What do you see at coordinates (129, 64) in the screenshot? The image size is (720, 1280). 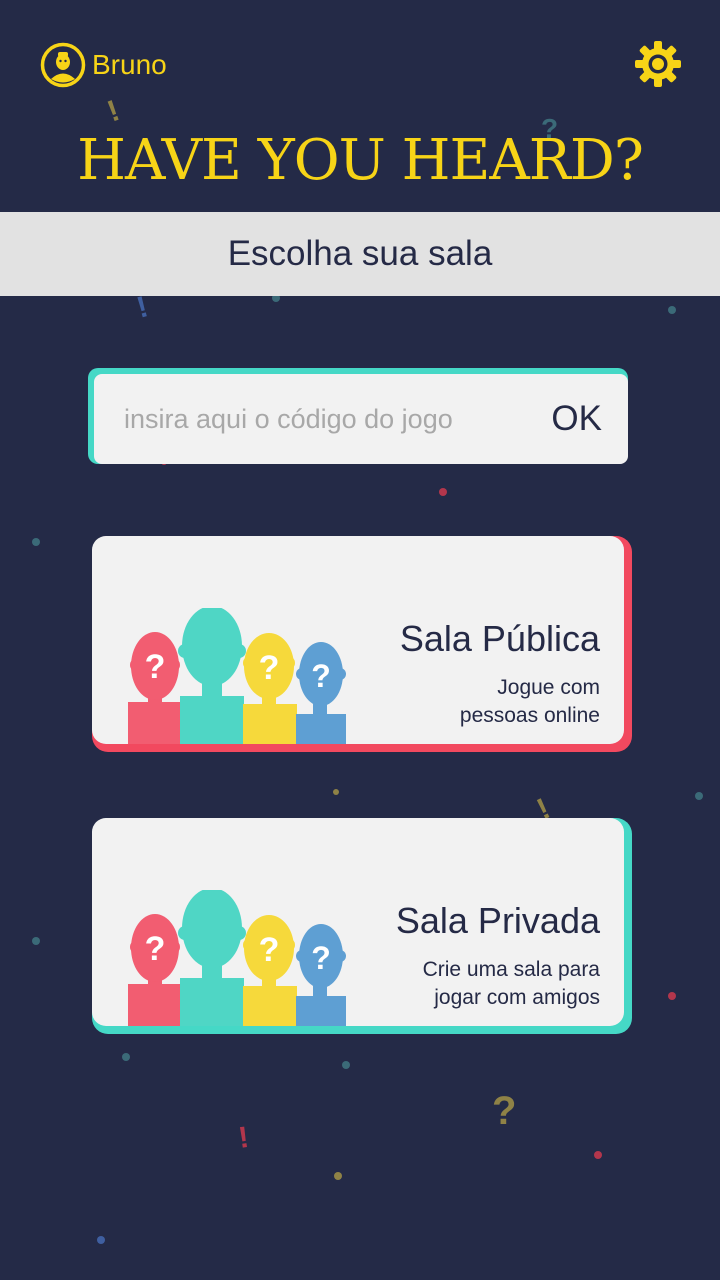 I see `username: Bruno` at bounding box center [129, 64].